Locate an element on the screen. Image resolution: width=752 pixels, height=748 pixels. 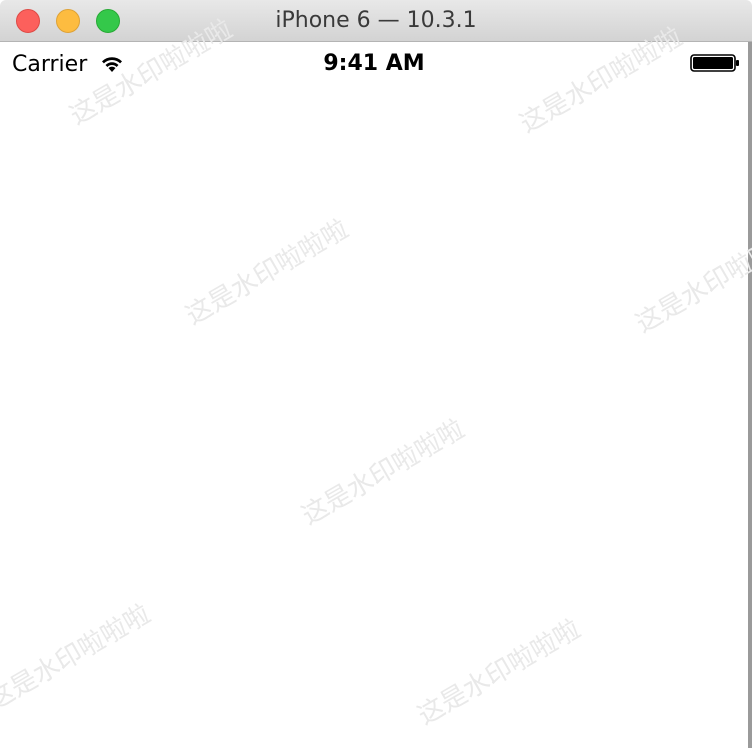
ios-status-bar: Carrier 9:41 AM is located at coordinates (374, 63).